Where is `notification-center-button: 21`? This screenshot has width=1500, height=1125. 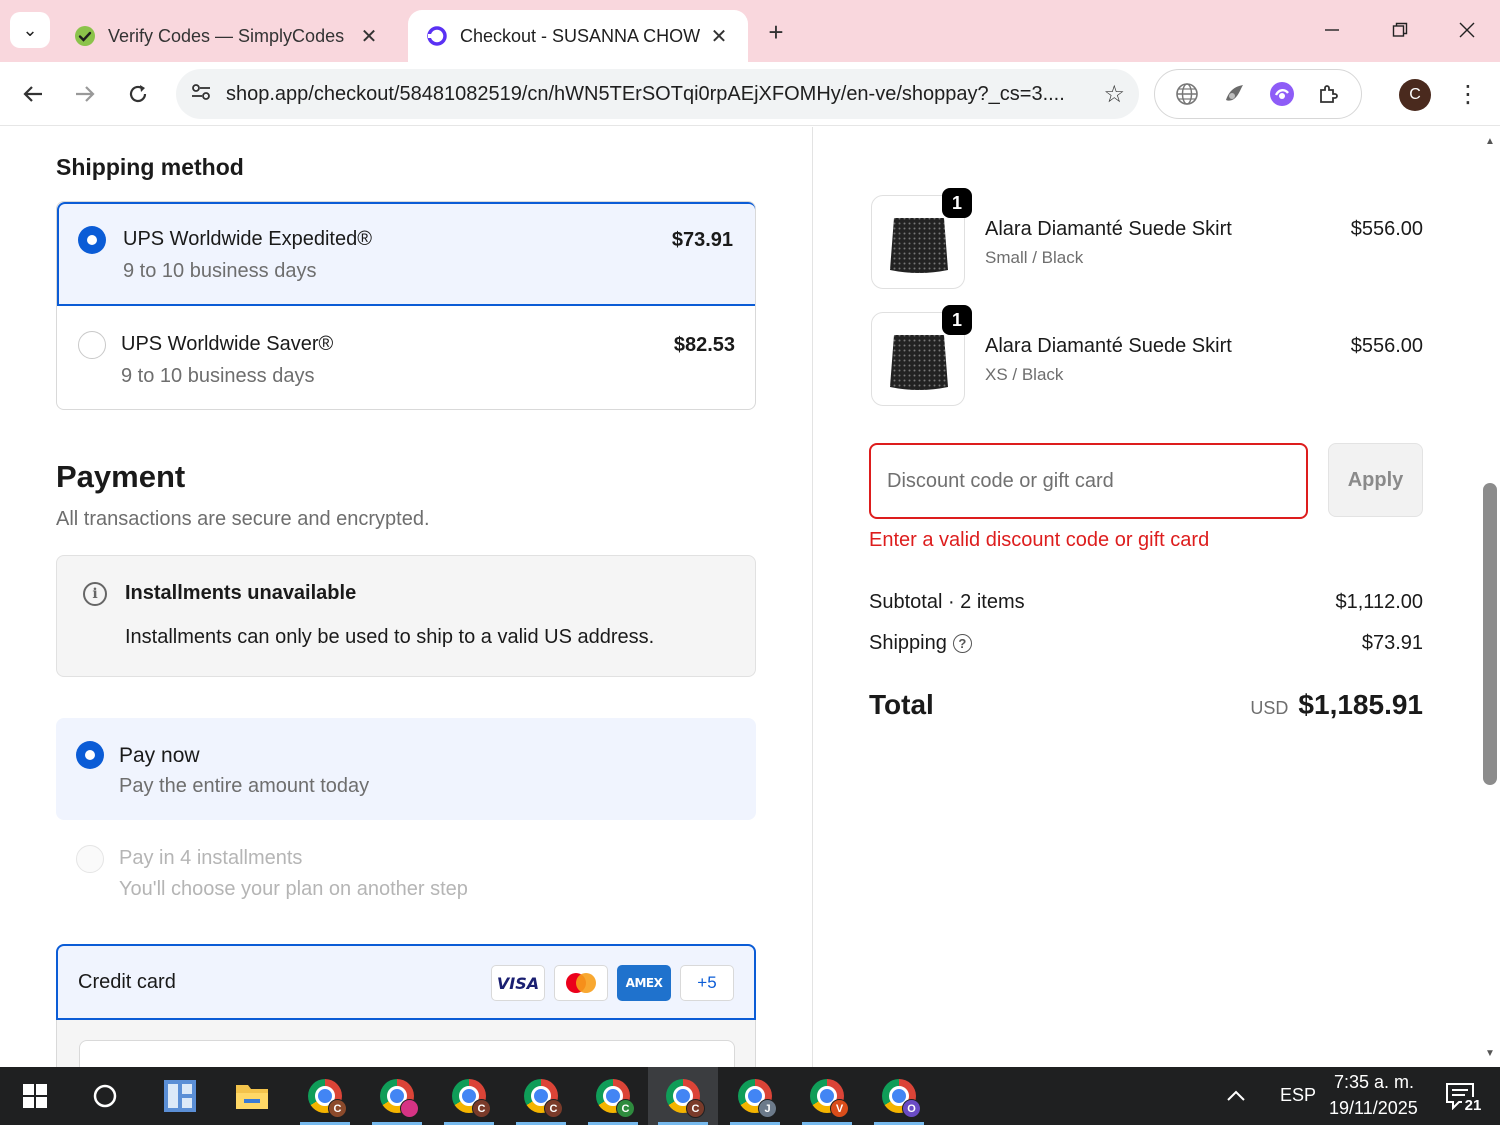 notification-center-button: 21 is located at coordinates (1460, 1096).